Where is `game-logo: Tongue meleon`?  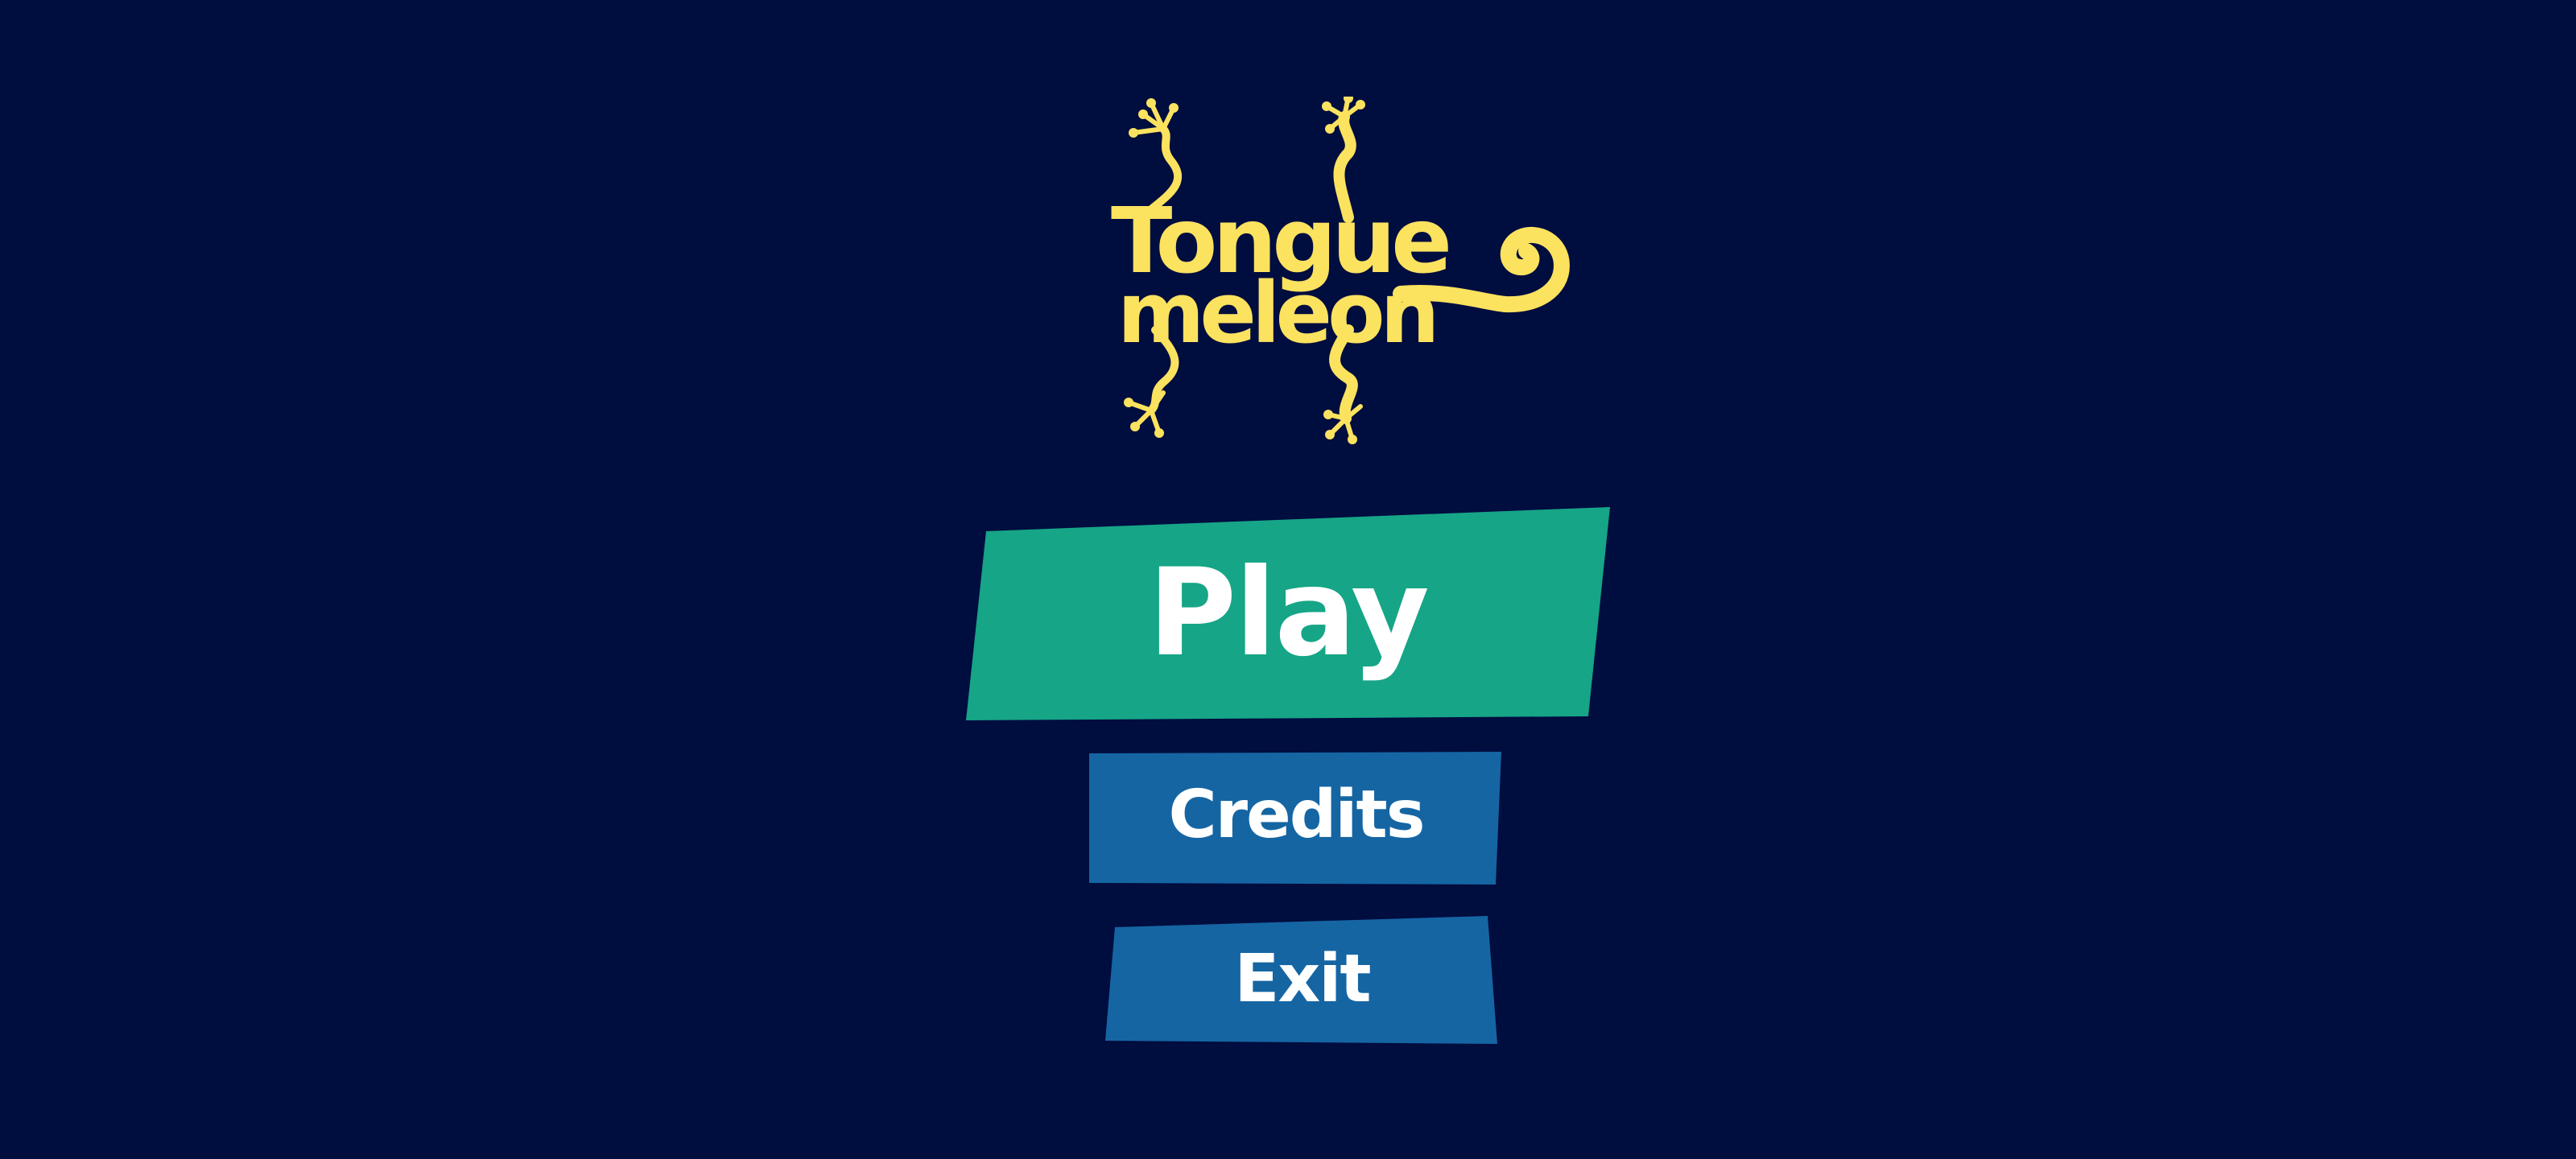
game-logo: Tongue meleon is located at coordinates (1340, 270).